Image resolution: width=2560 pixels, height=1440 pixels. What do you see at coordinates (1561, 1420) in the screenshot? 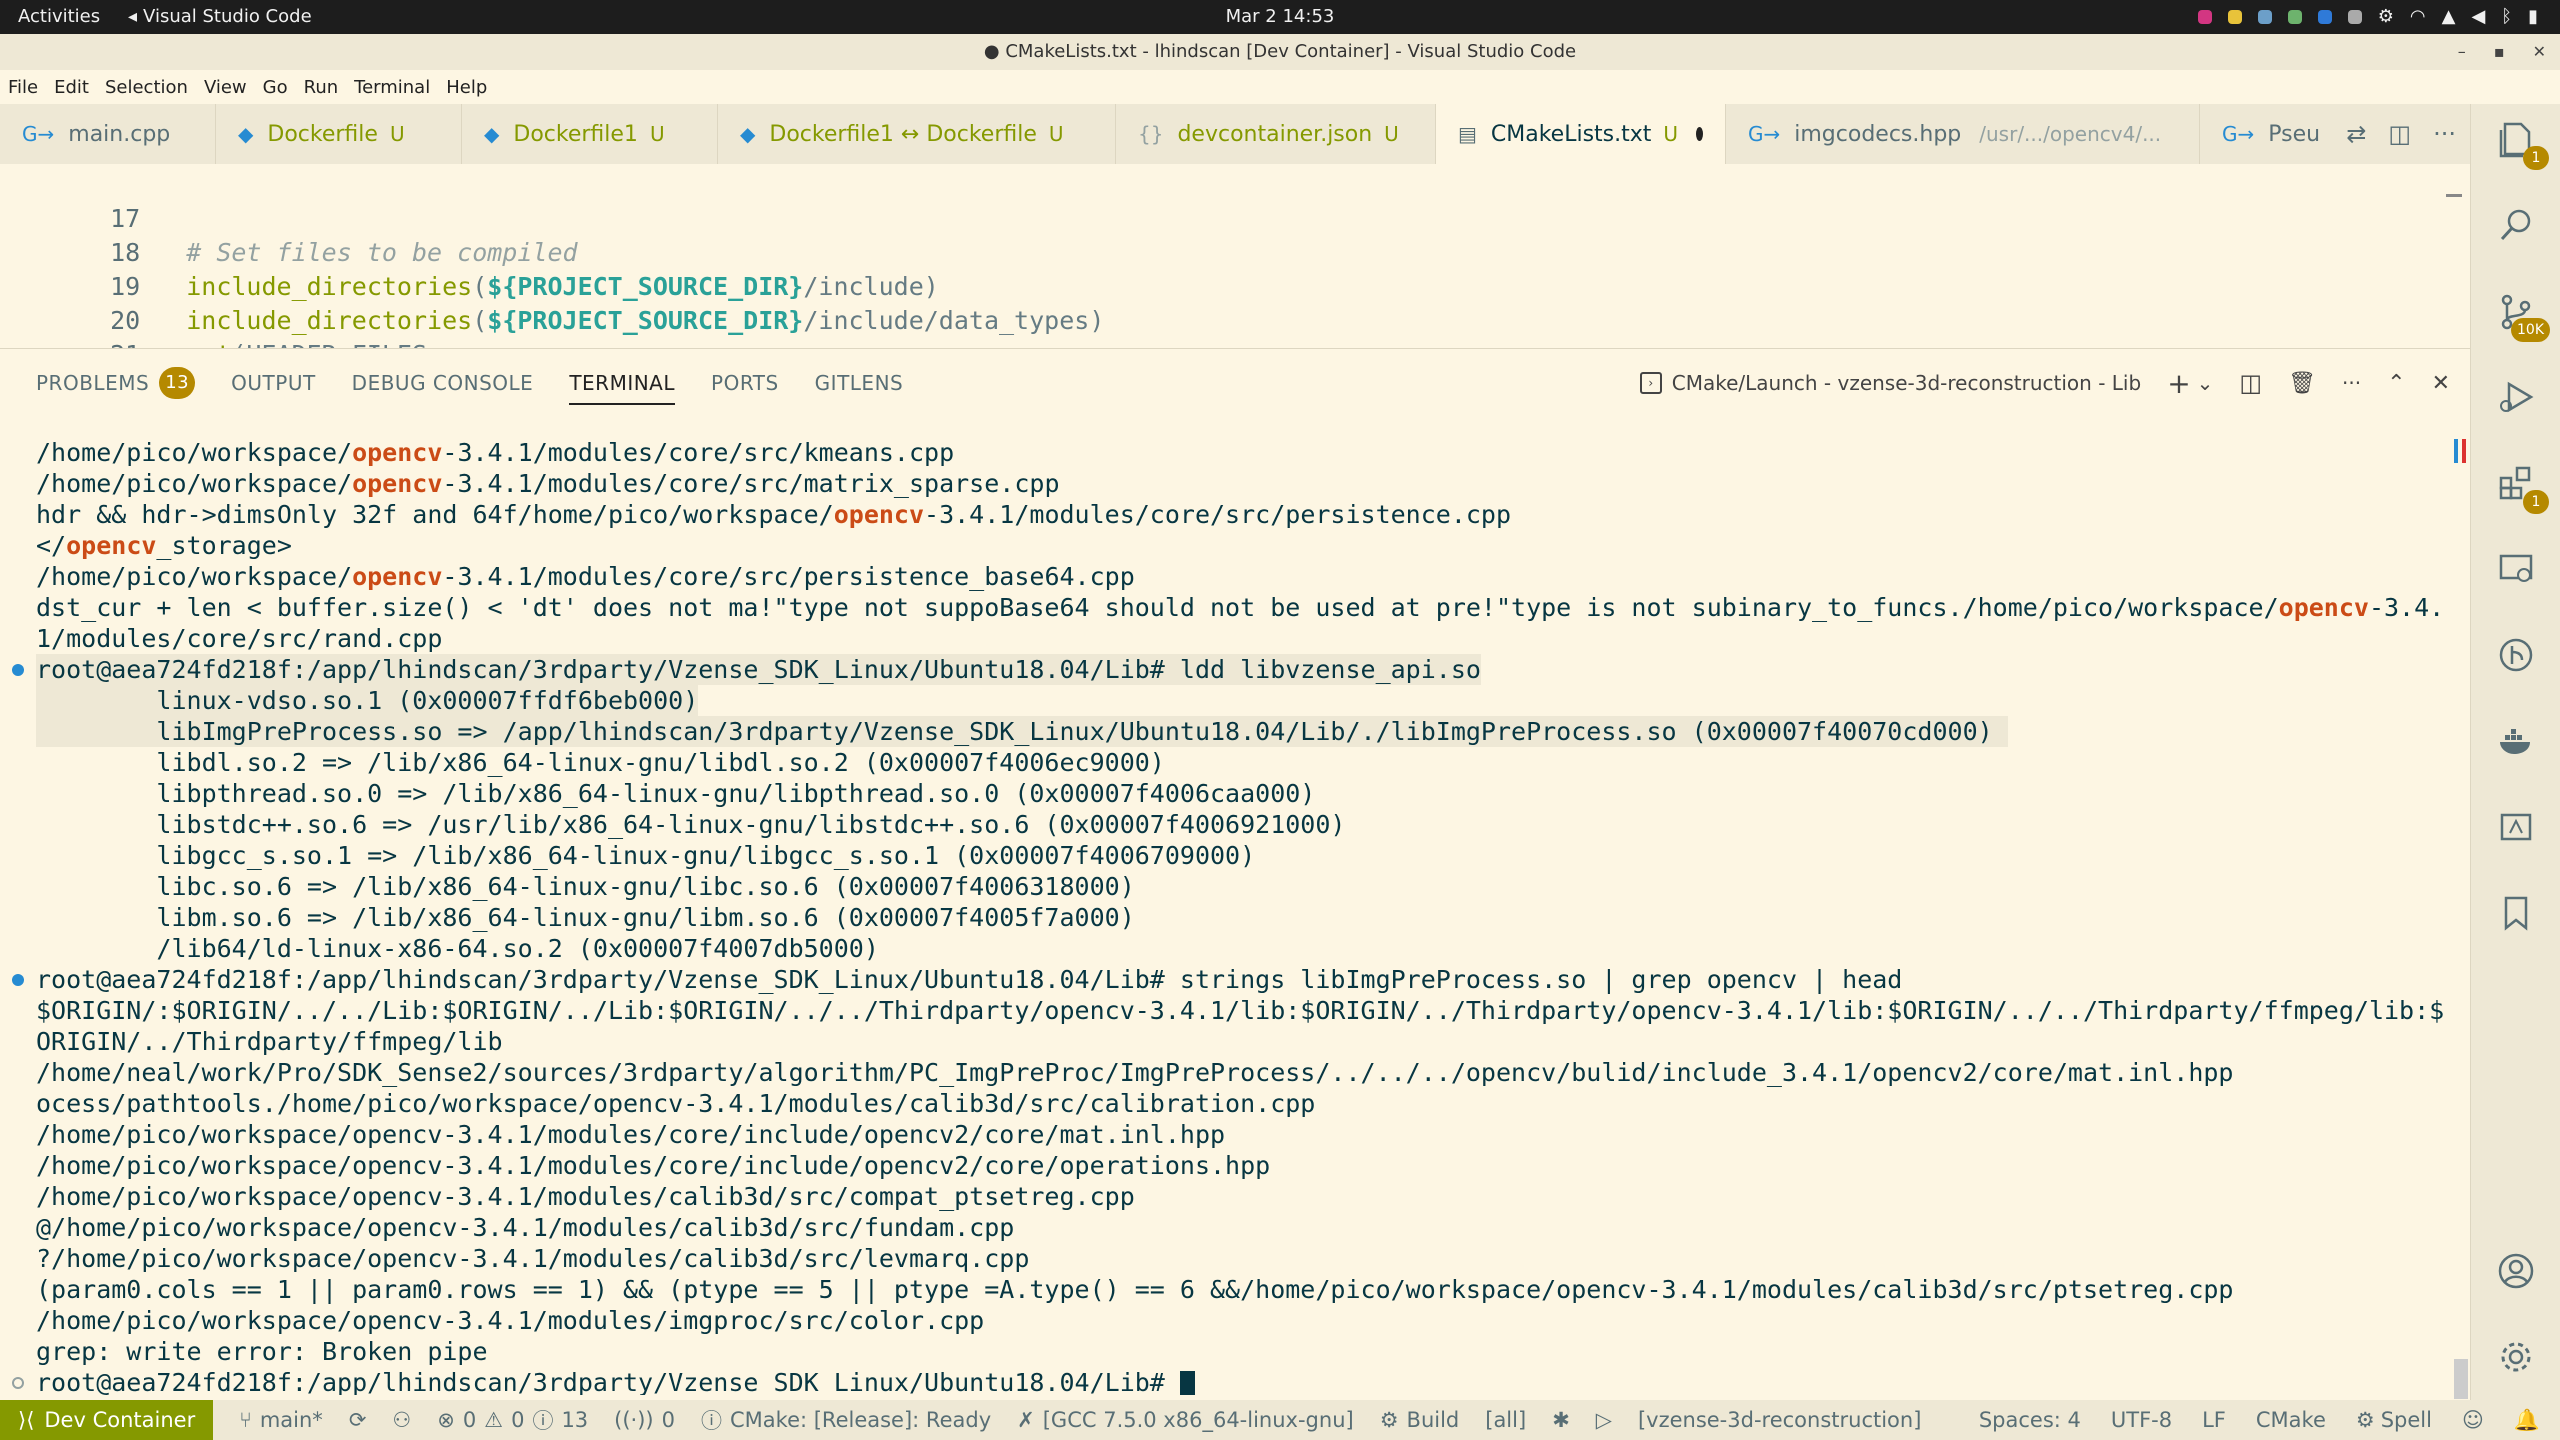
I see `debug-bug-icon: ✱` at bounding box center [1561, 1420].